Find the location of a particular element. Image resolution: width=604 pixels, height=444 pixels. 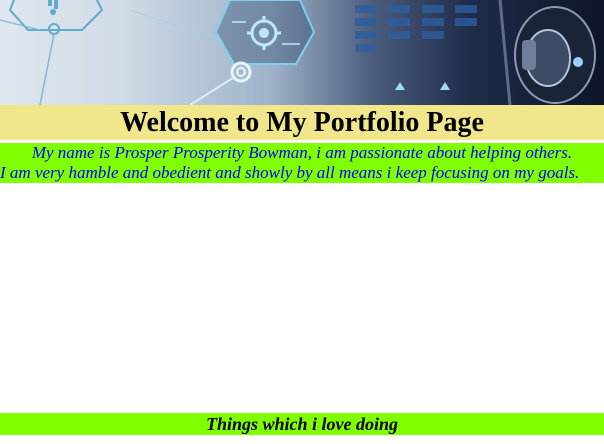

hobbies-heading: Things which i love doing is located at coordinates (302, 424).